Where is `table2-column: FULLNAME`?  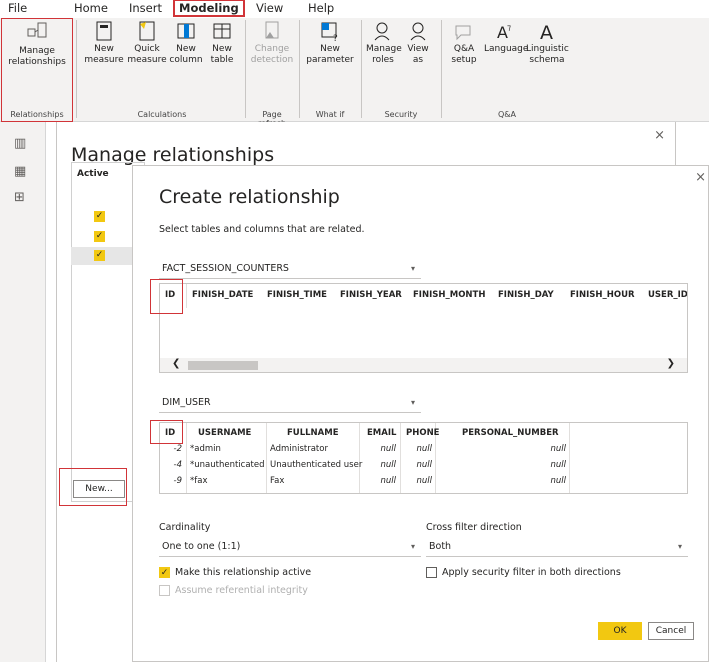
table2-column: FULLNAME is located at coordinates (313, 433).